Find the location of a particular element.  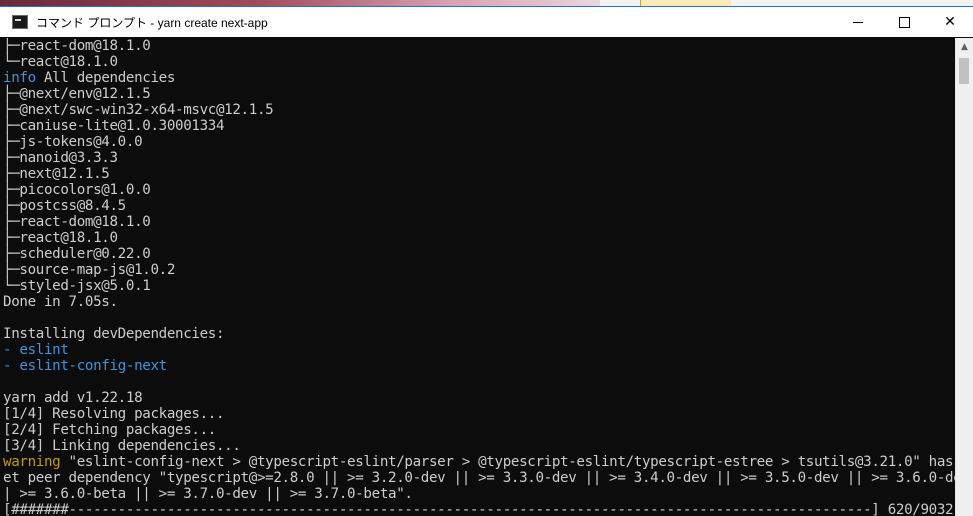

console-line: ├─nanoid@3.3.3 is located at coordinates (478, 158).